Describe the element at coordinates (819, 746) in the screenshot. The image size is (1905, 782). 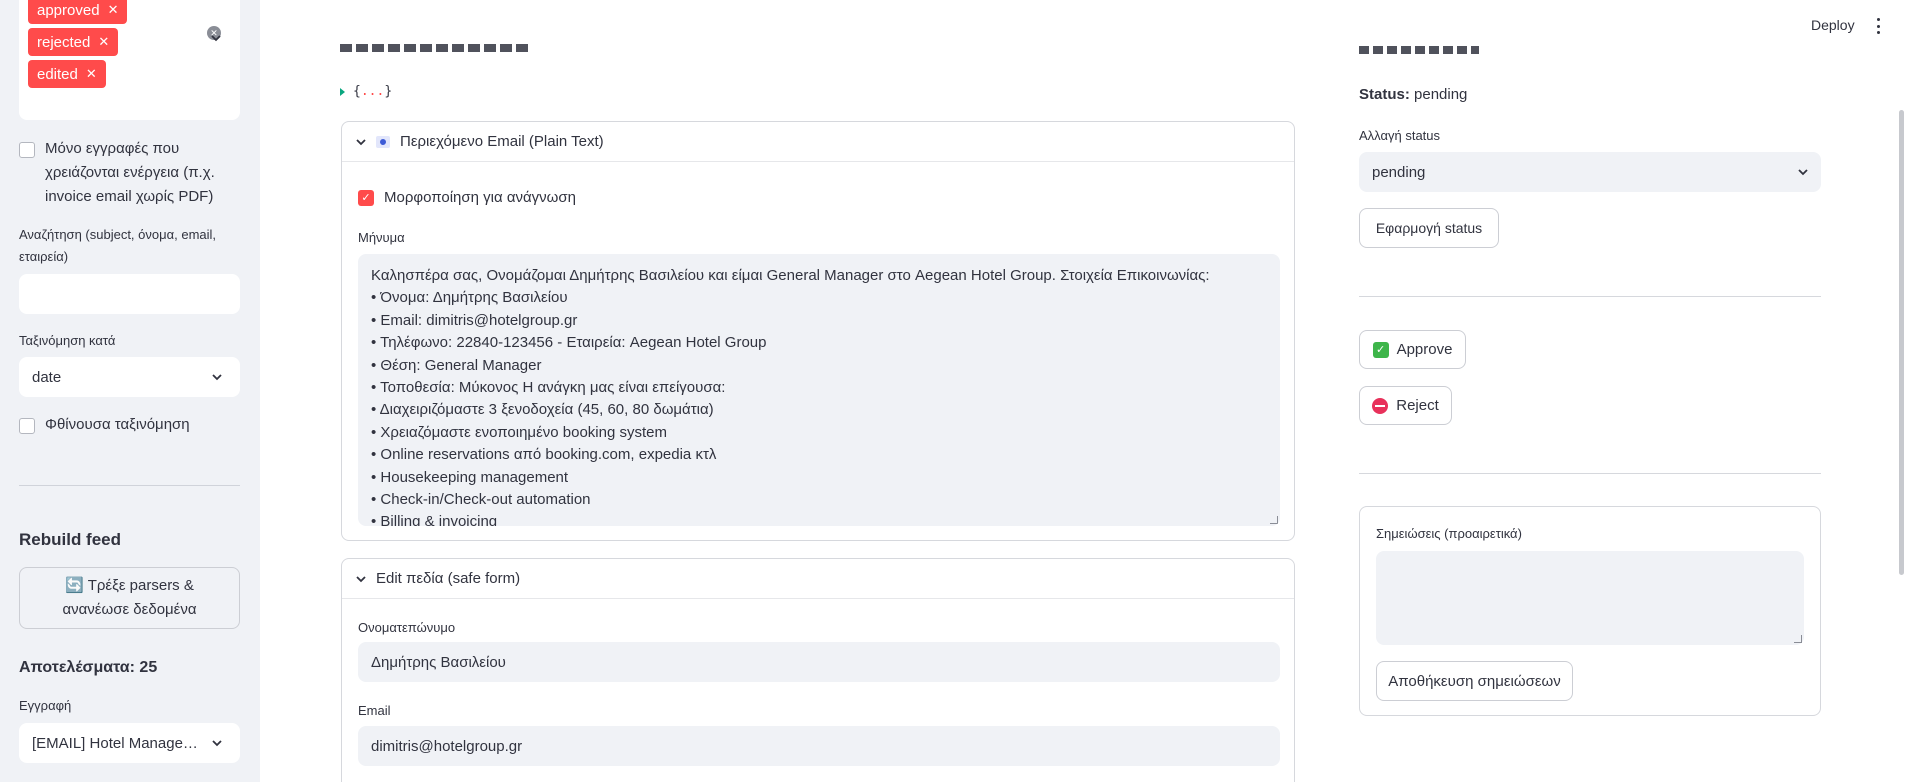
I see `email-input: dimitris@hotelgroup.gr` at that location.